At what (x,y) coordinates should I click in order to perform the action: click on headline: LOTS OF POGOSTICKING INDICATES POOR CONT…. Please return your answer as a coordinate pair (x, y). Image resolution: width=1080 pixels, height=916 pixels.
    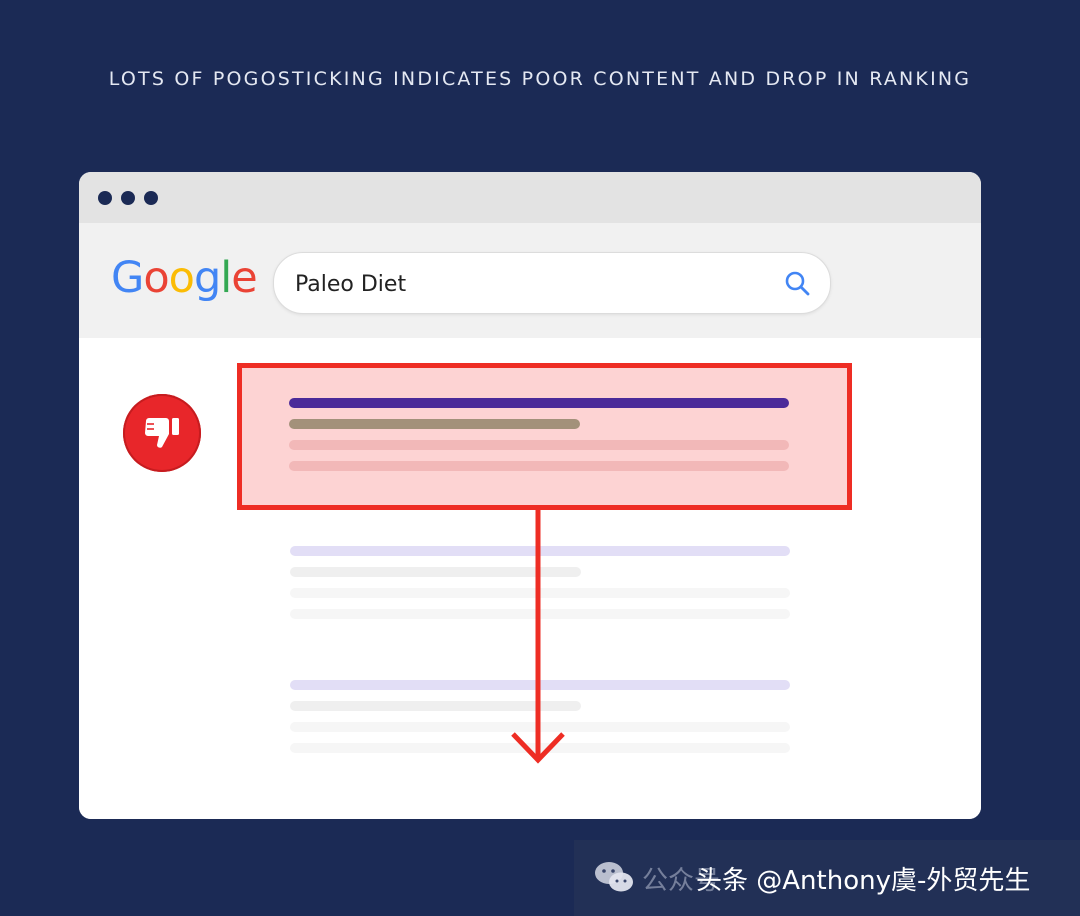
    Looking at the image, I should click on (540, 79).